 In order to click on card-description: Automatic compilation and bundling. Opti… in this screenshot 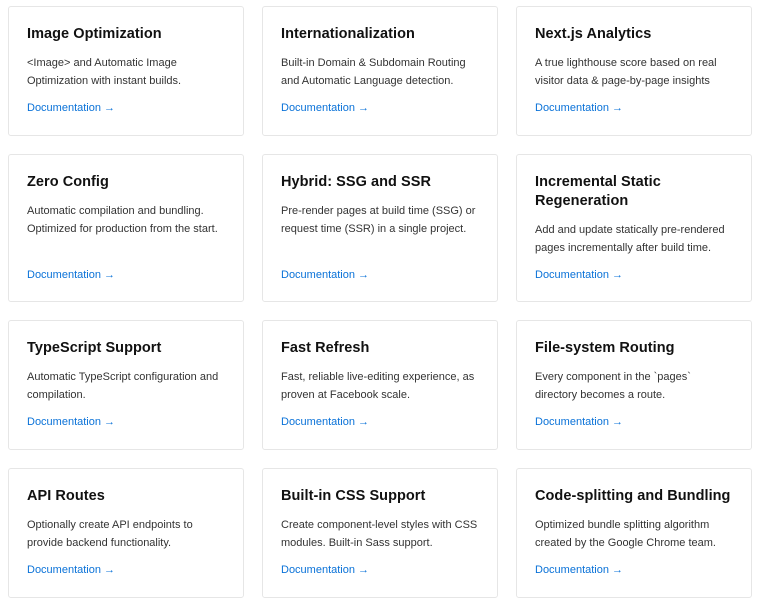, I will do `click(122, 220)`.